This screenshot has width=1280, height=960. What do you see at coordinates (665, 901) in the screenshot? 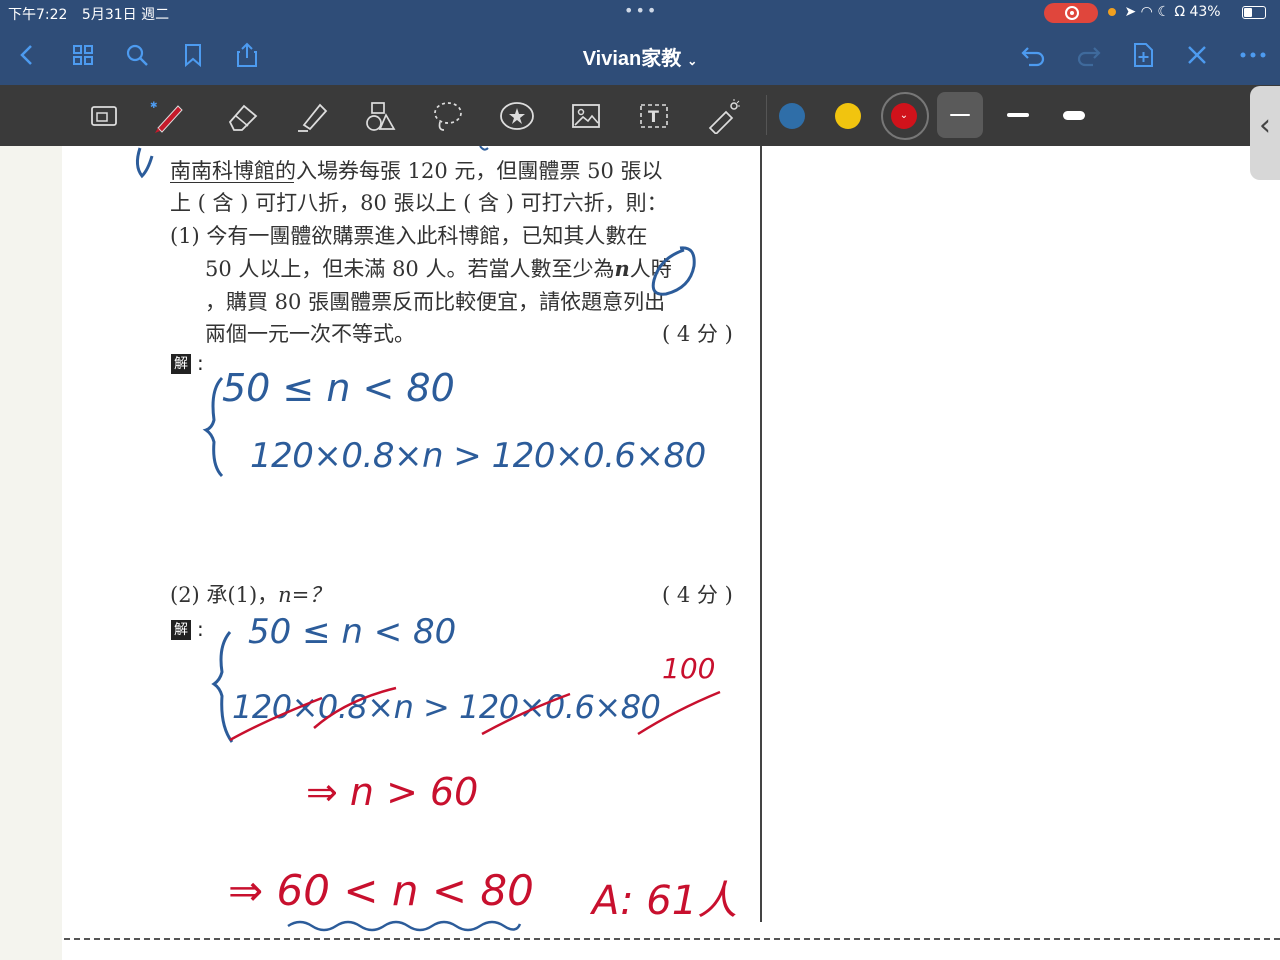
I see `final-answer: A: 61人` at bounding box center [665, 901].